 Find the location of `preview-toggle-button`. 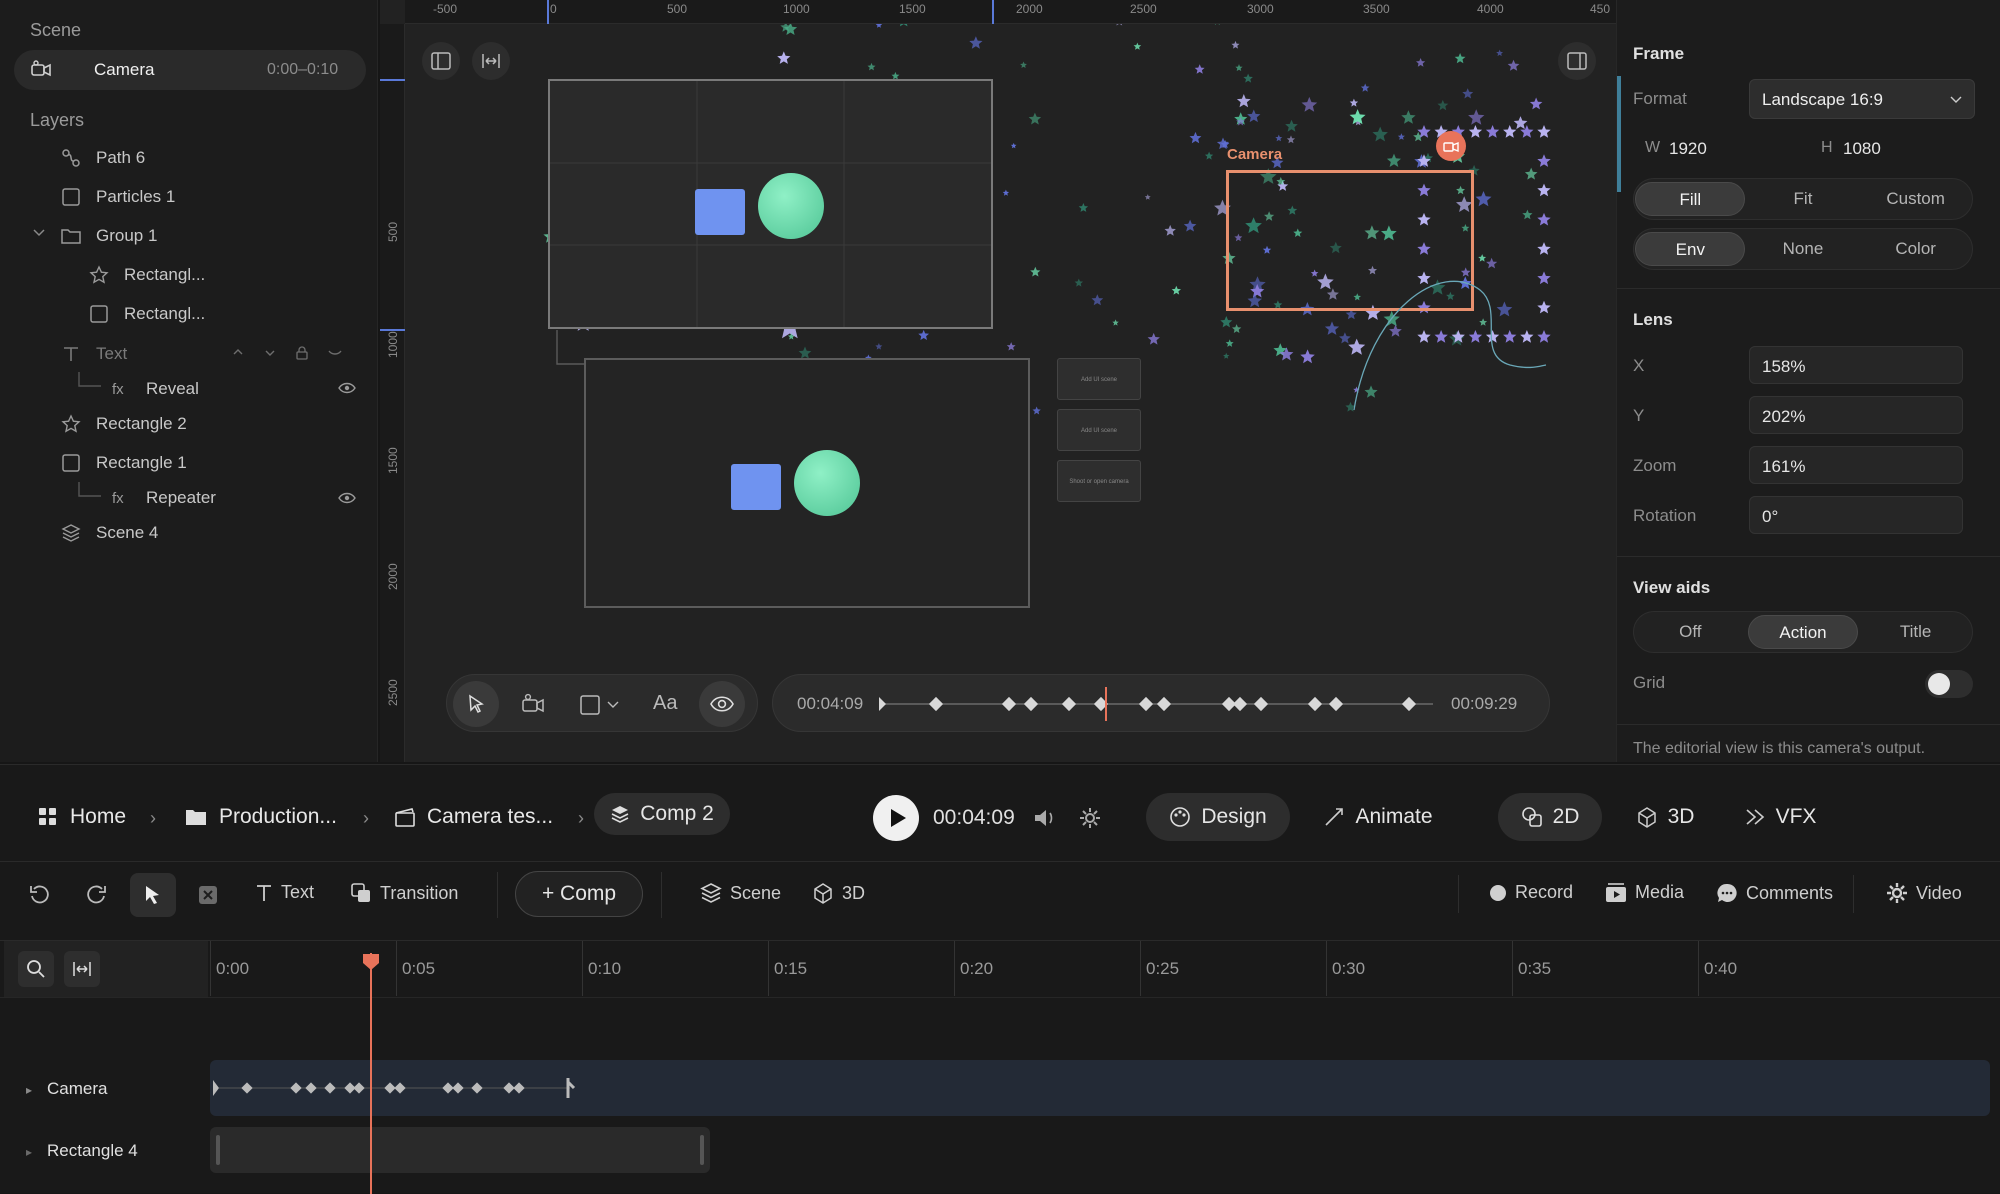

preview-toggle-button is located at coordinates (722, 704).